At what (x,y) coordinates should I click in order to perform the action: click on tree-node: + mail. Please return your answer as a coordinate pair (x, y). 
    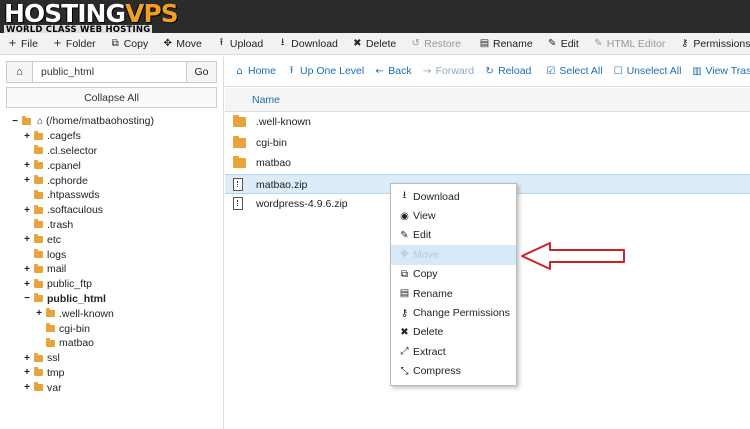
    Looking at the image, I should click on (115, 269).